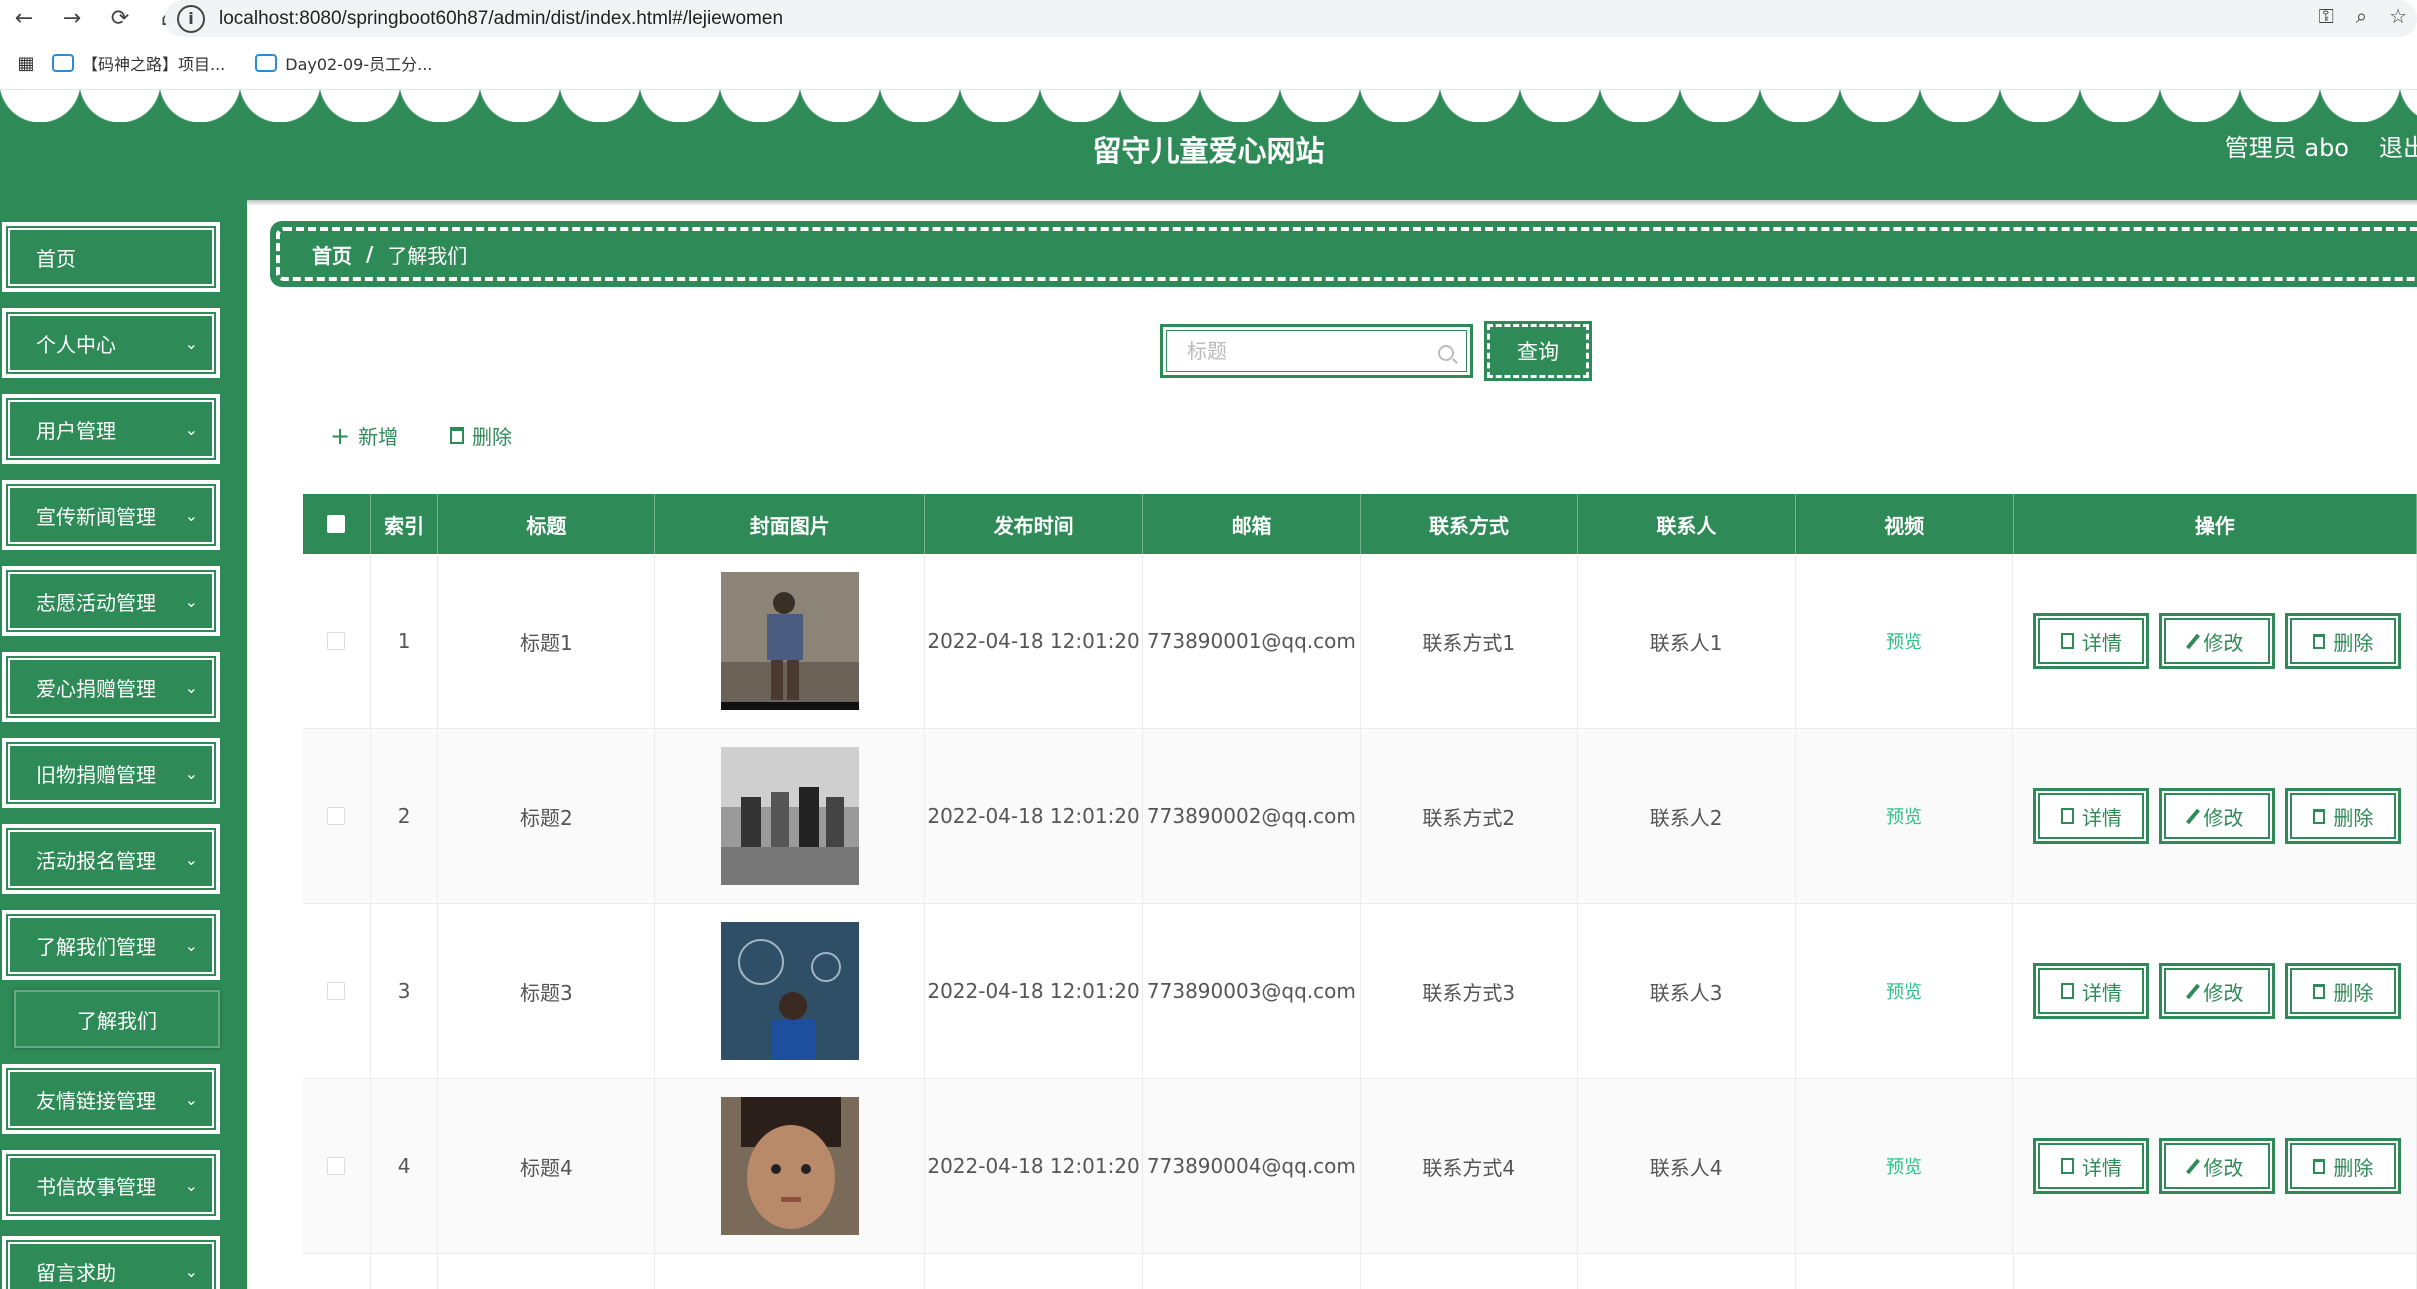  Describe the element at coordinates (1307, 351) in the screenshot. I see `search-input` at that location.